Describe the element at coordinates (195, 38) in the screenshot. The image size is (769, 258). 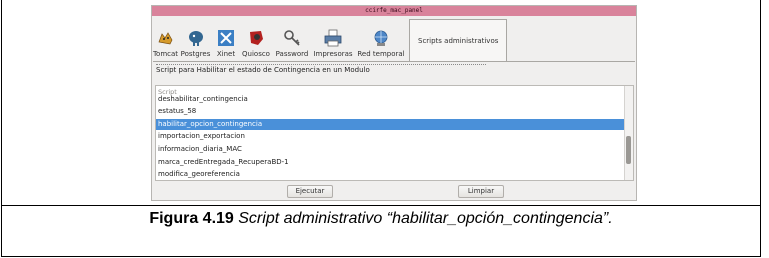
I see `postgres-elephant-icon` at that location.